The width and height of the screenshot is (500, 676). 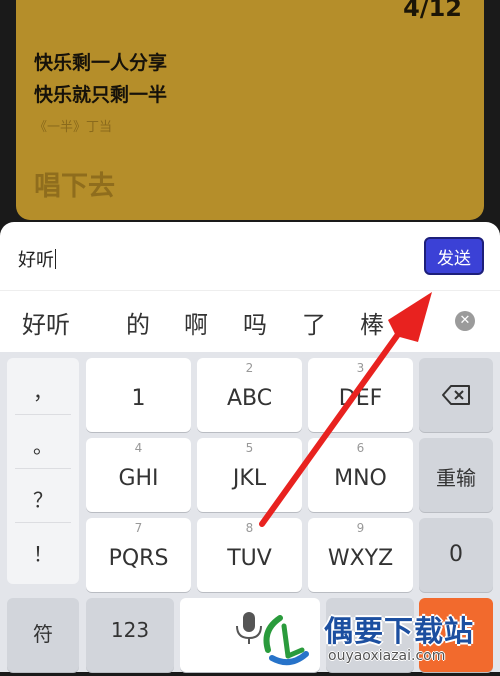 What do you see at coordinates (196, 322) in the screenshot?
I see `candidate-item: 啊` at bounding box center [196, 322].